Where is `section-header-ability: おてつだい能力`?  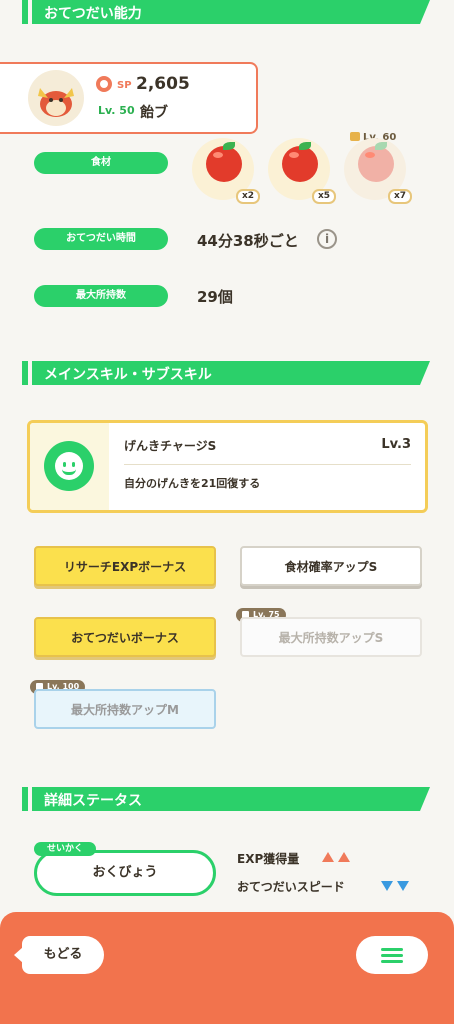
section-header-ability: おてつだい能力 is located at coordinates (226, 12).